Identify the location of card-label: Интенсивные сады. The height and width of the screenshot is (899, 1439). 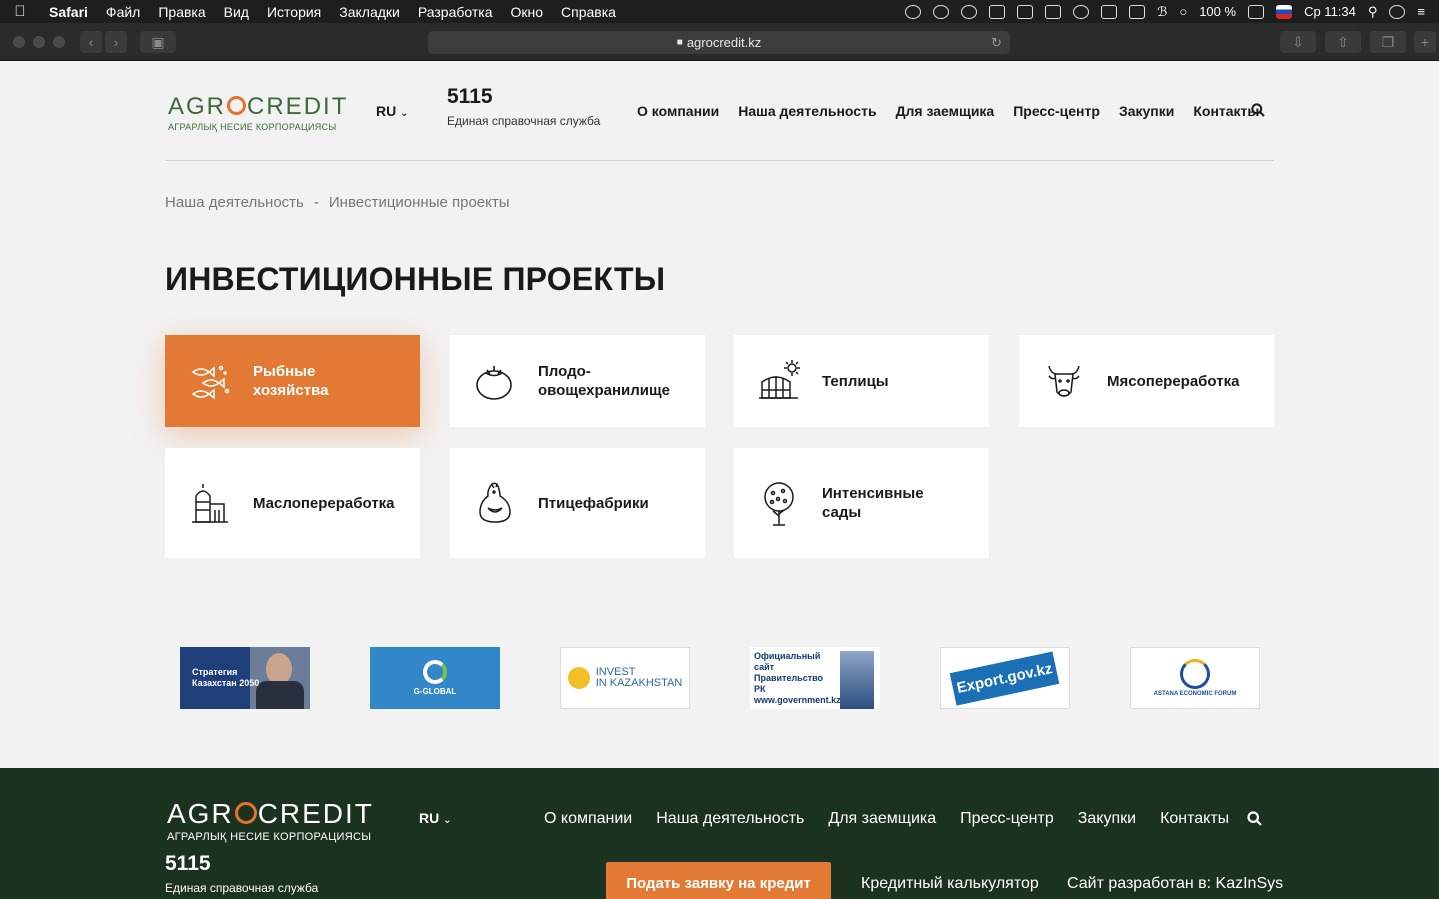
(873, 503).